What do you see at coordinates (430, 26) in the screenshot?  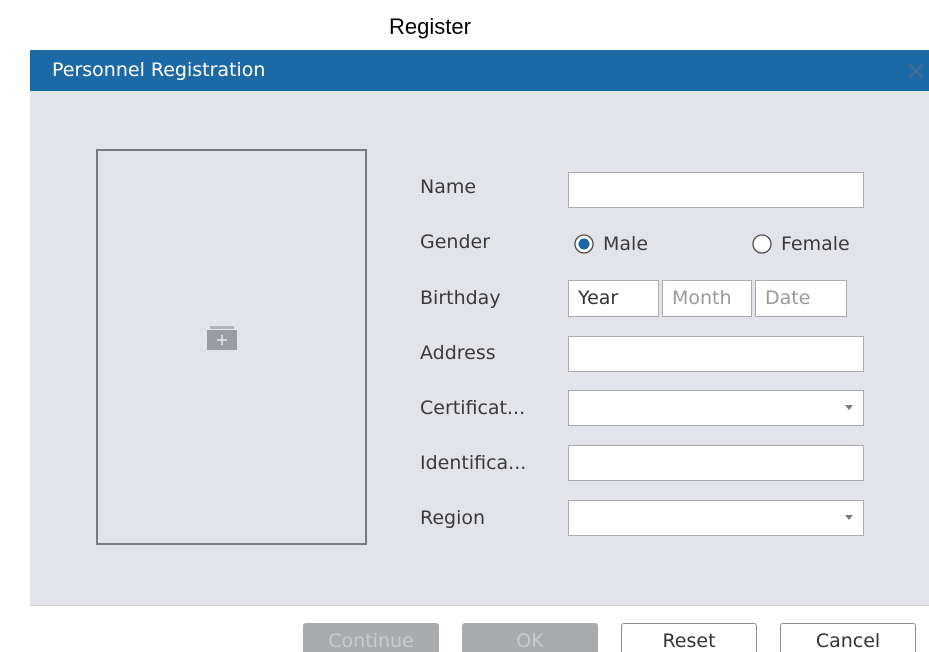 I see `page-heading: Register` at bounding box center [430, 26].